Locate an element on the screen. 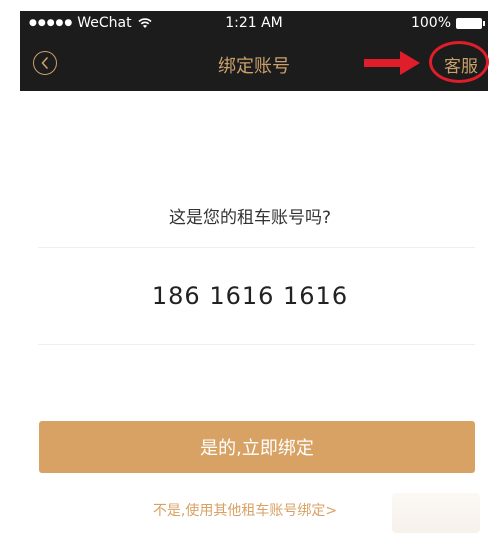 This screenshot has width=500, height=542. battery-icon is located at coordinates (470, 23).